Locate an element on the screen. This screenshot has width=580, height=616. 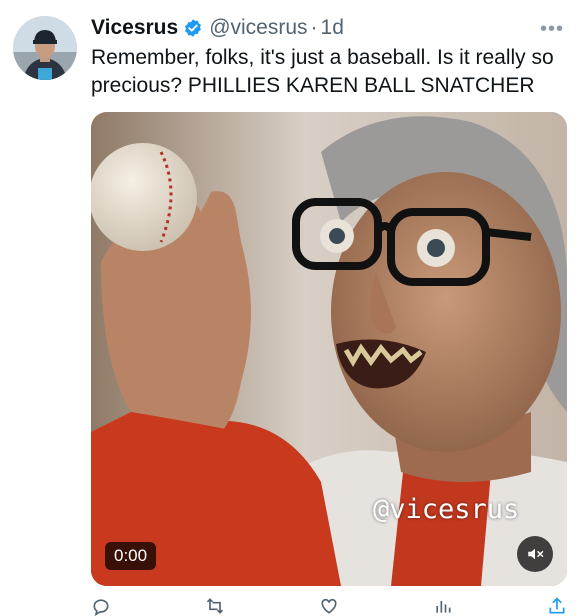
views-icon is located at coordinates (443, 606).